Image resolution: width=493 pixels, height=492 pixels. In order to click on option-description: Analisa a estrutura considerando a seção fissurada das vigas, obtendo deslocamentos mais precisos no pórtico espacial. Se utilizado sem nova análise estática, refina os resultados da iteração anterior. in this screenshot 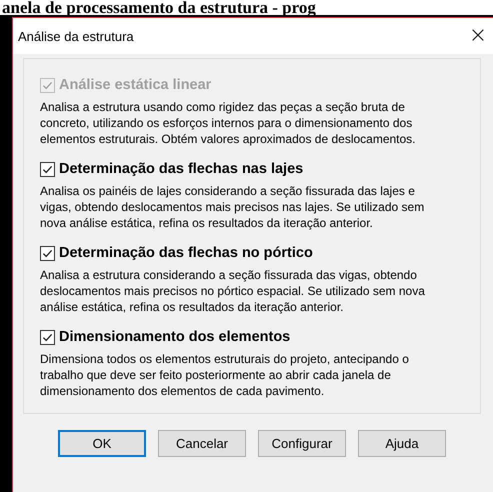, I will do `click(233, 291)`.